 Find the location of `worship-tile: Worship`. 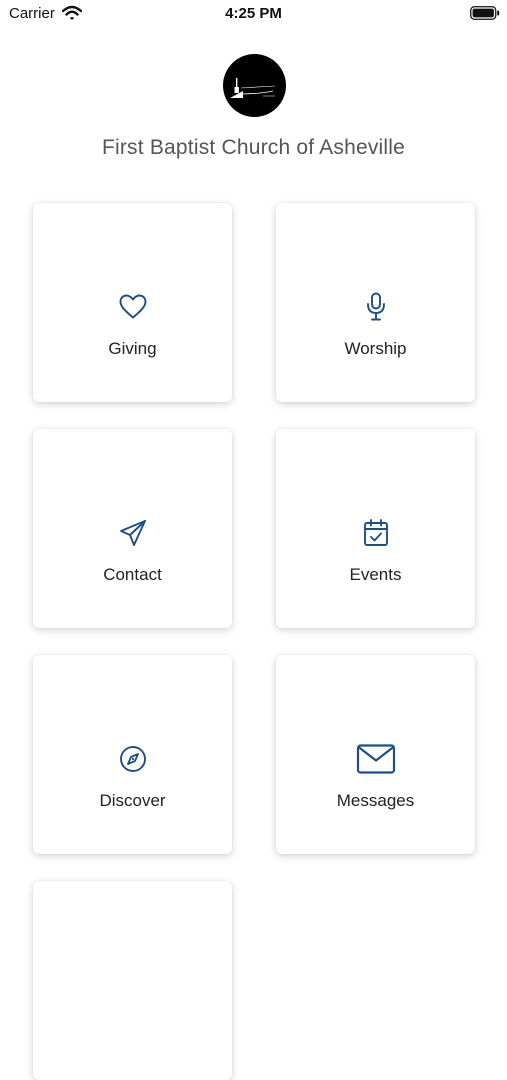

worship-tile: Worship is located at coordinates (375, 302).